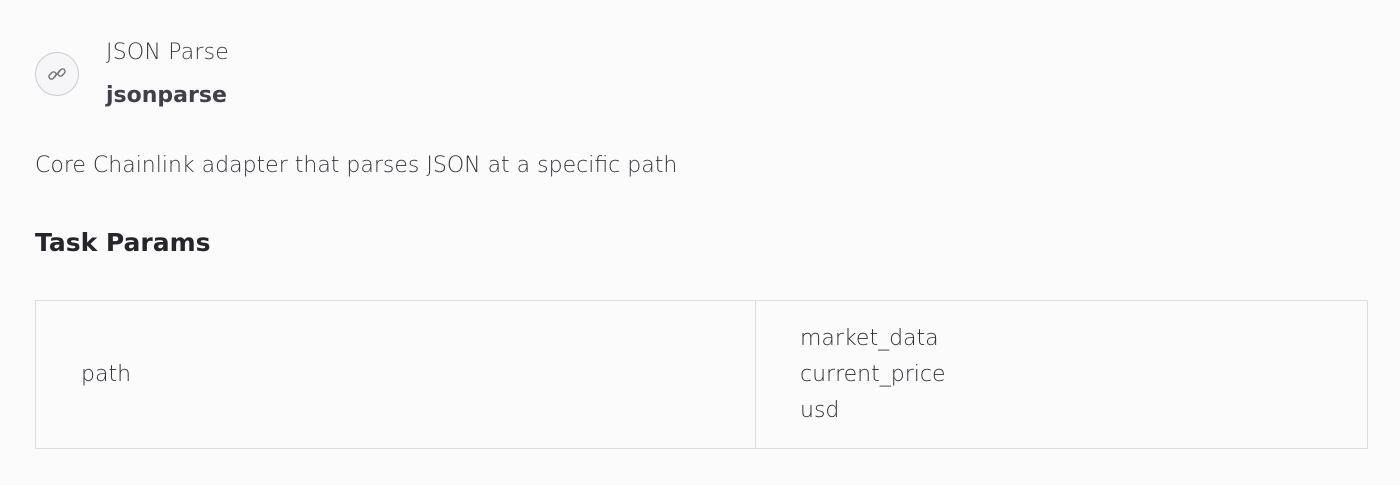 The width and height of the screenshot is (1400, 485). I want to click on adapter-name: JSON Parse, so click(168, 52).